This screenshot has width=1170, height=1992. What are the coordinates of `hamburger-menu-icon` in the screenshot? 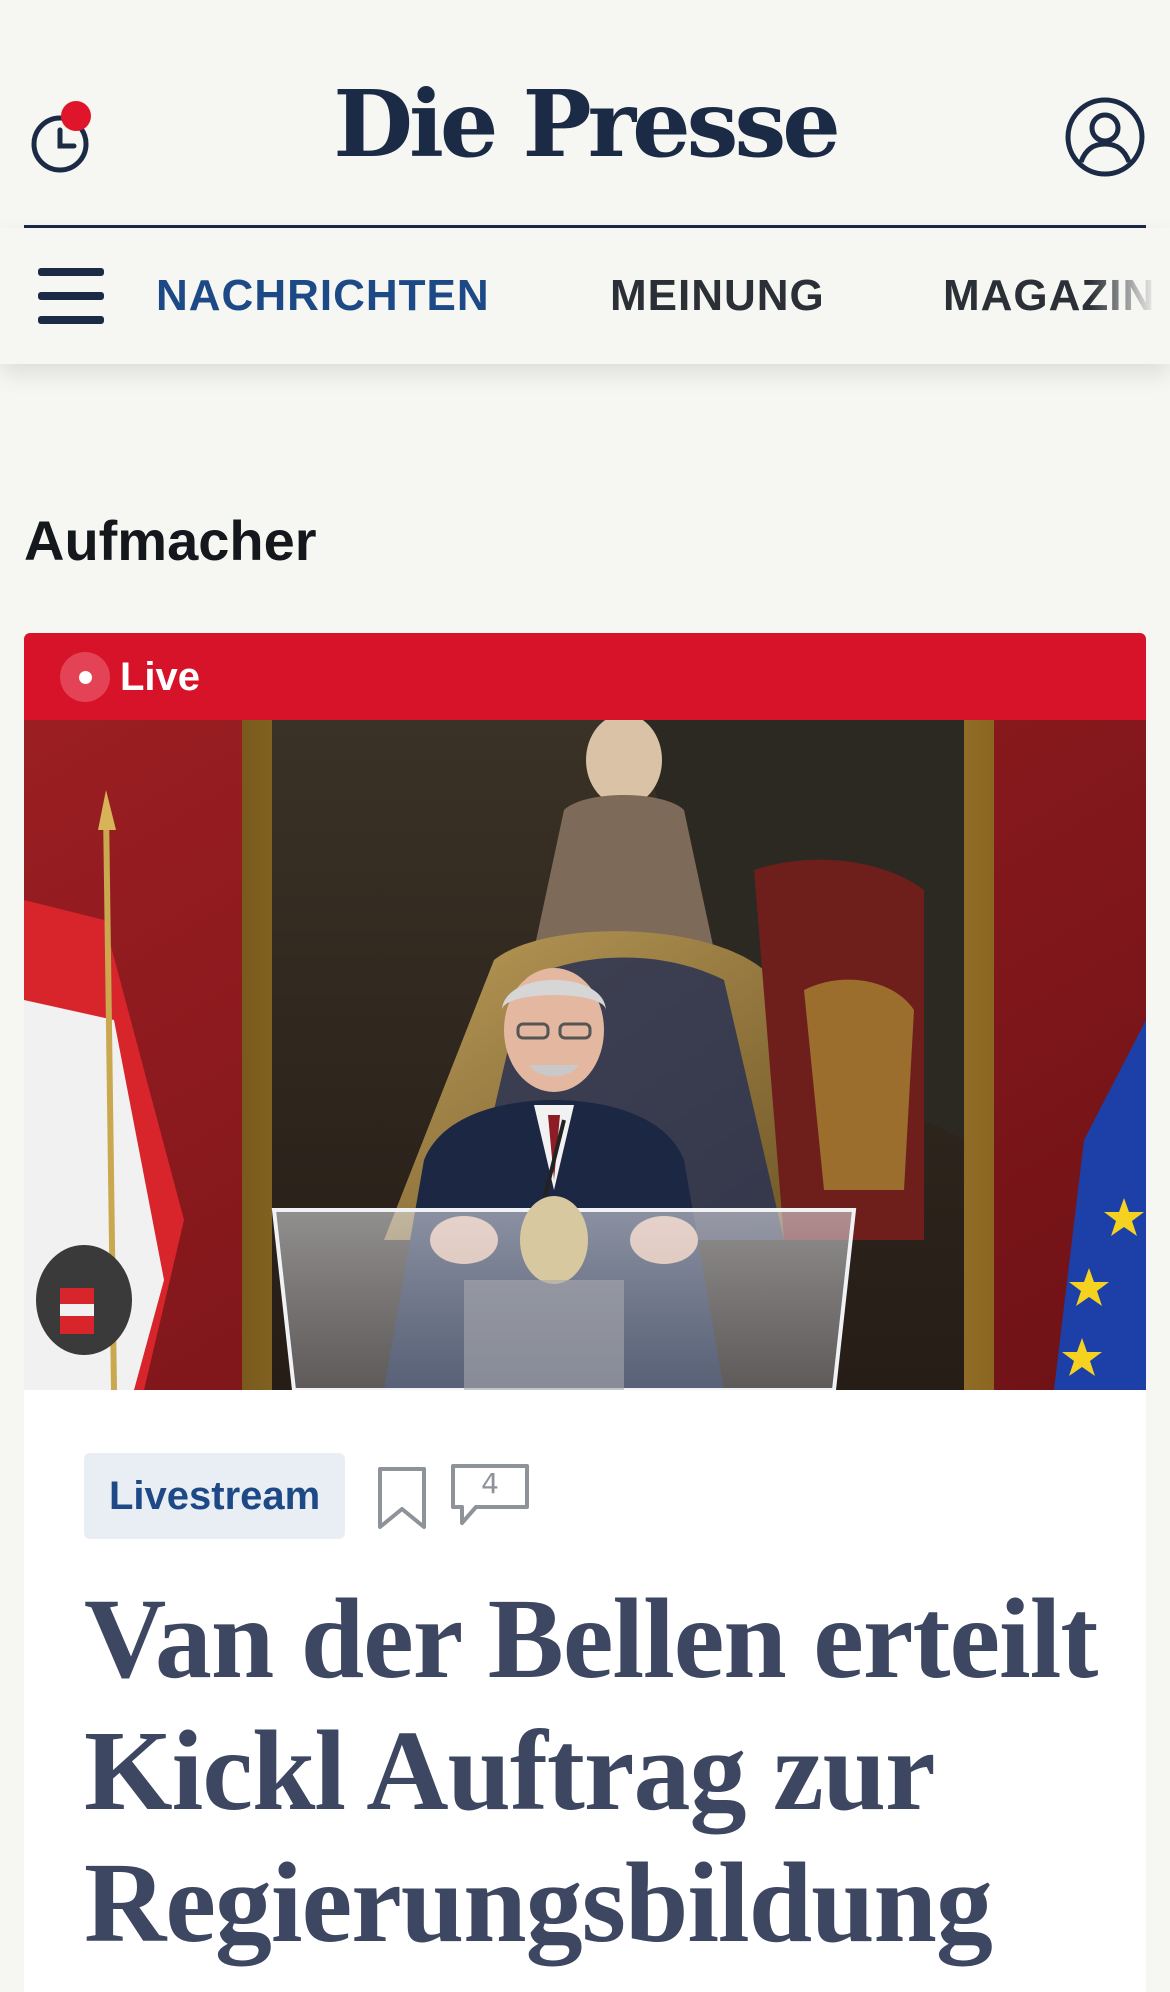 It's located at (71, 296).